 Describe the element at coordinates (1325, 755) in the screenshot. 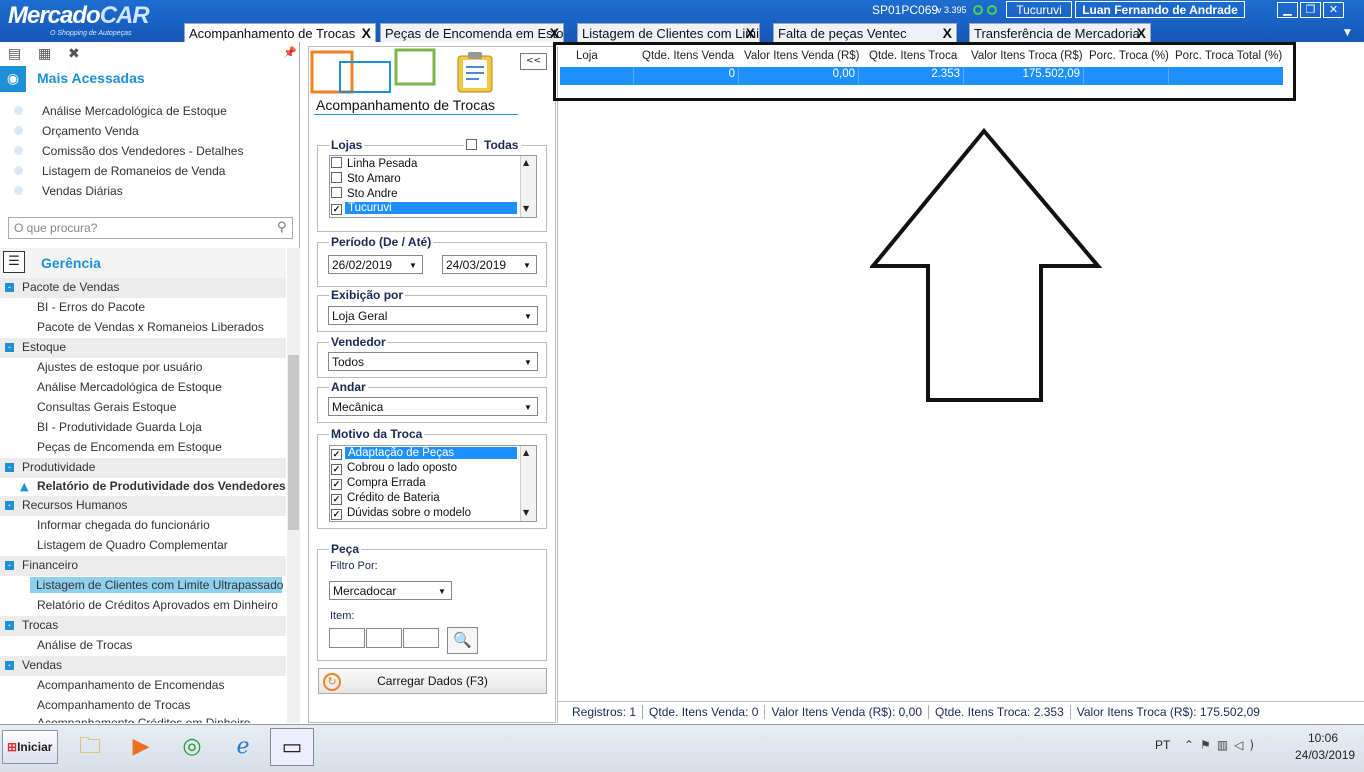

I see `clock-date: 24/03/2019` at that location.